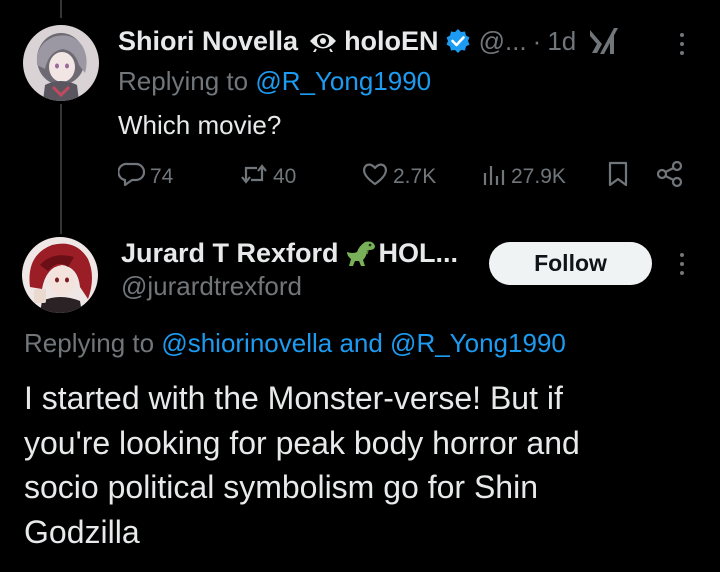 This screenshot has width=720, height=572. What do you see at coordinates (361, 253) in the screenshot?
I see `dinosaur-emoji-icon` at bounding box center [361, 253].